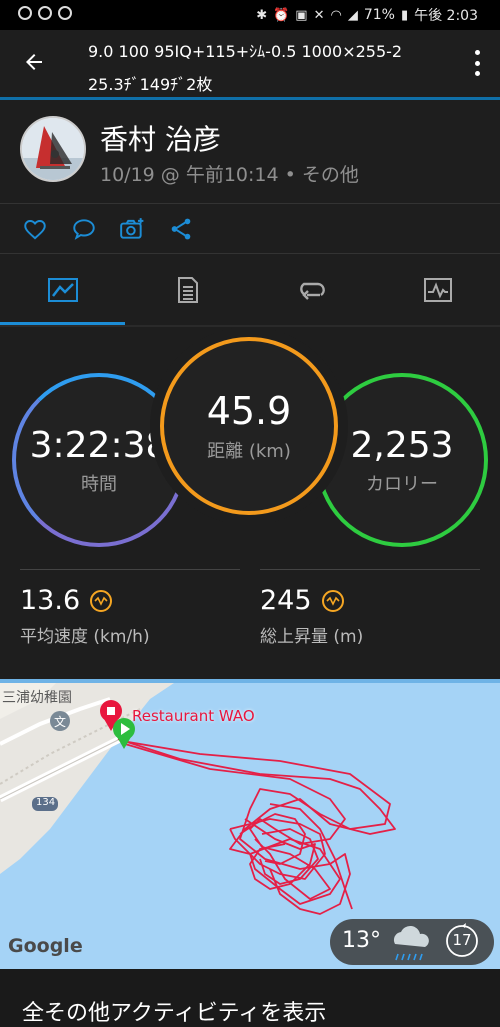 Image resolution: width=500 pixels, height=1027 pixels. What do you see at coordinates (312, 637) in the screenshot?
I see `elevation-label: 総上昇量 (m)` at bounding box center [312, 637].